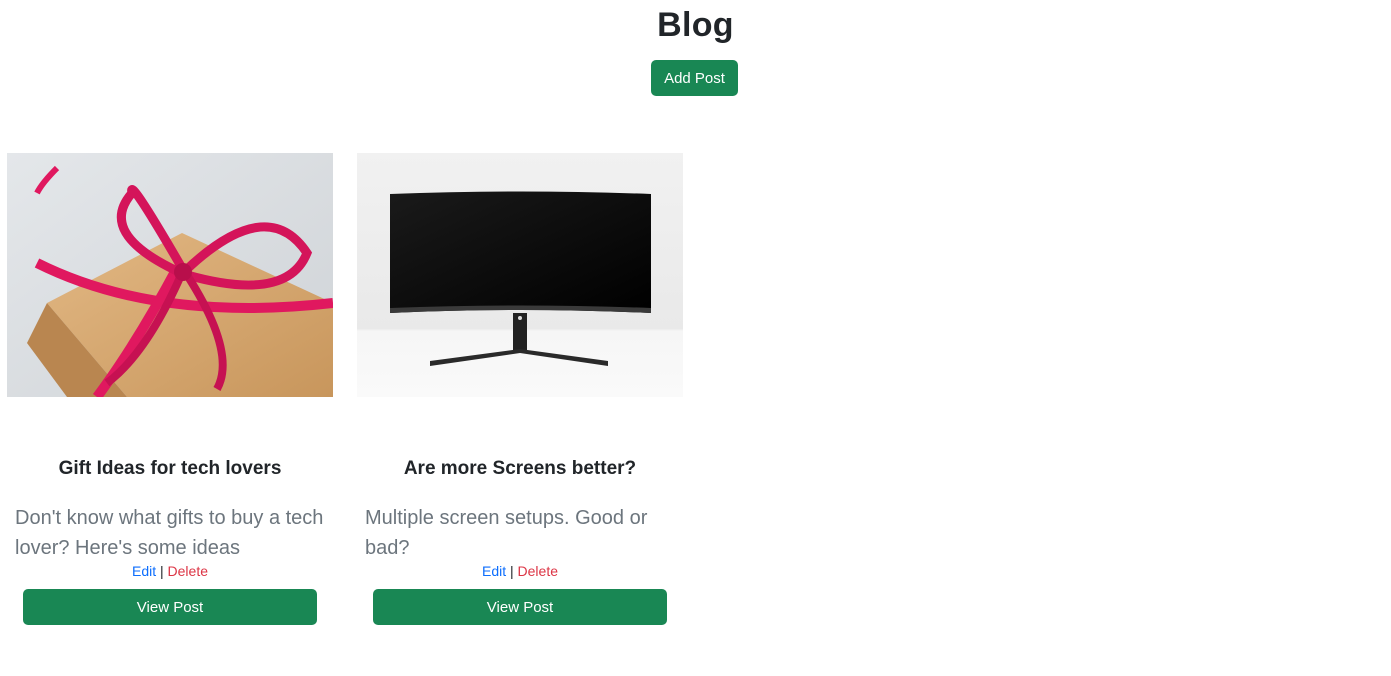 The height and width of the screenshot is (676, 1391). Describe the element at coordinates (506, 533) in the screenshot. I see `post-summary: Multiple screen setups. Good or bad?` at that location.